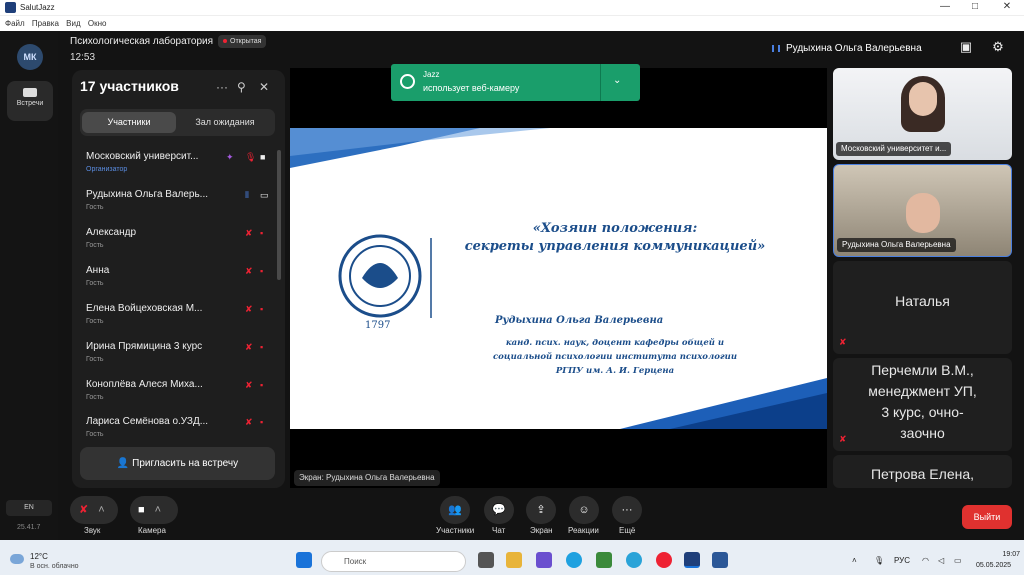 The width and height of the screenshot is (1024, 575). Describe the element at coordinates (247, 195) in the screenshot. I see `mic-on-icon: ⦀` at that location.